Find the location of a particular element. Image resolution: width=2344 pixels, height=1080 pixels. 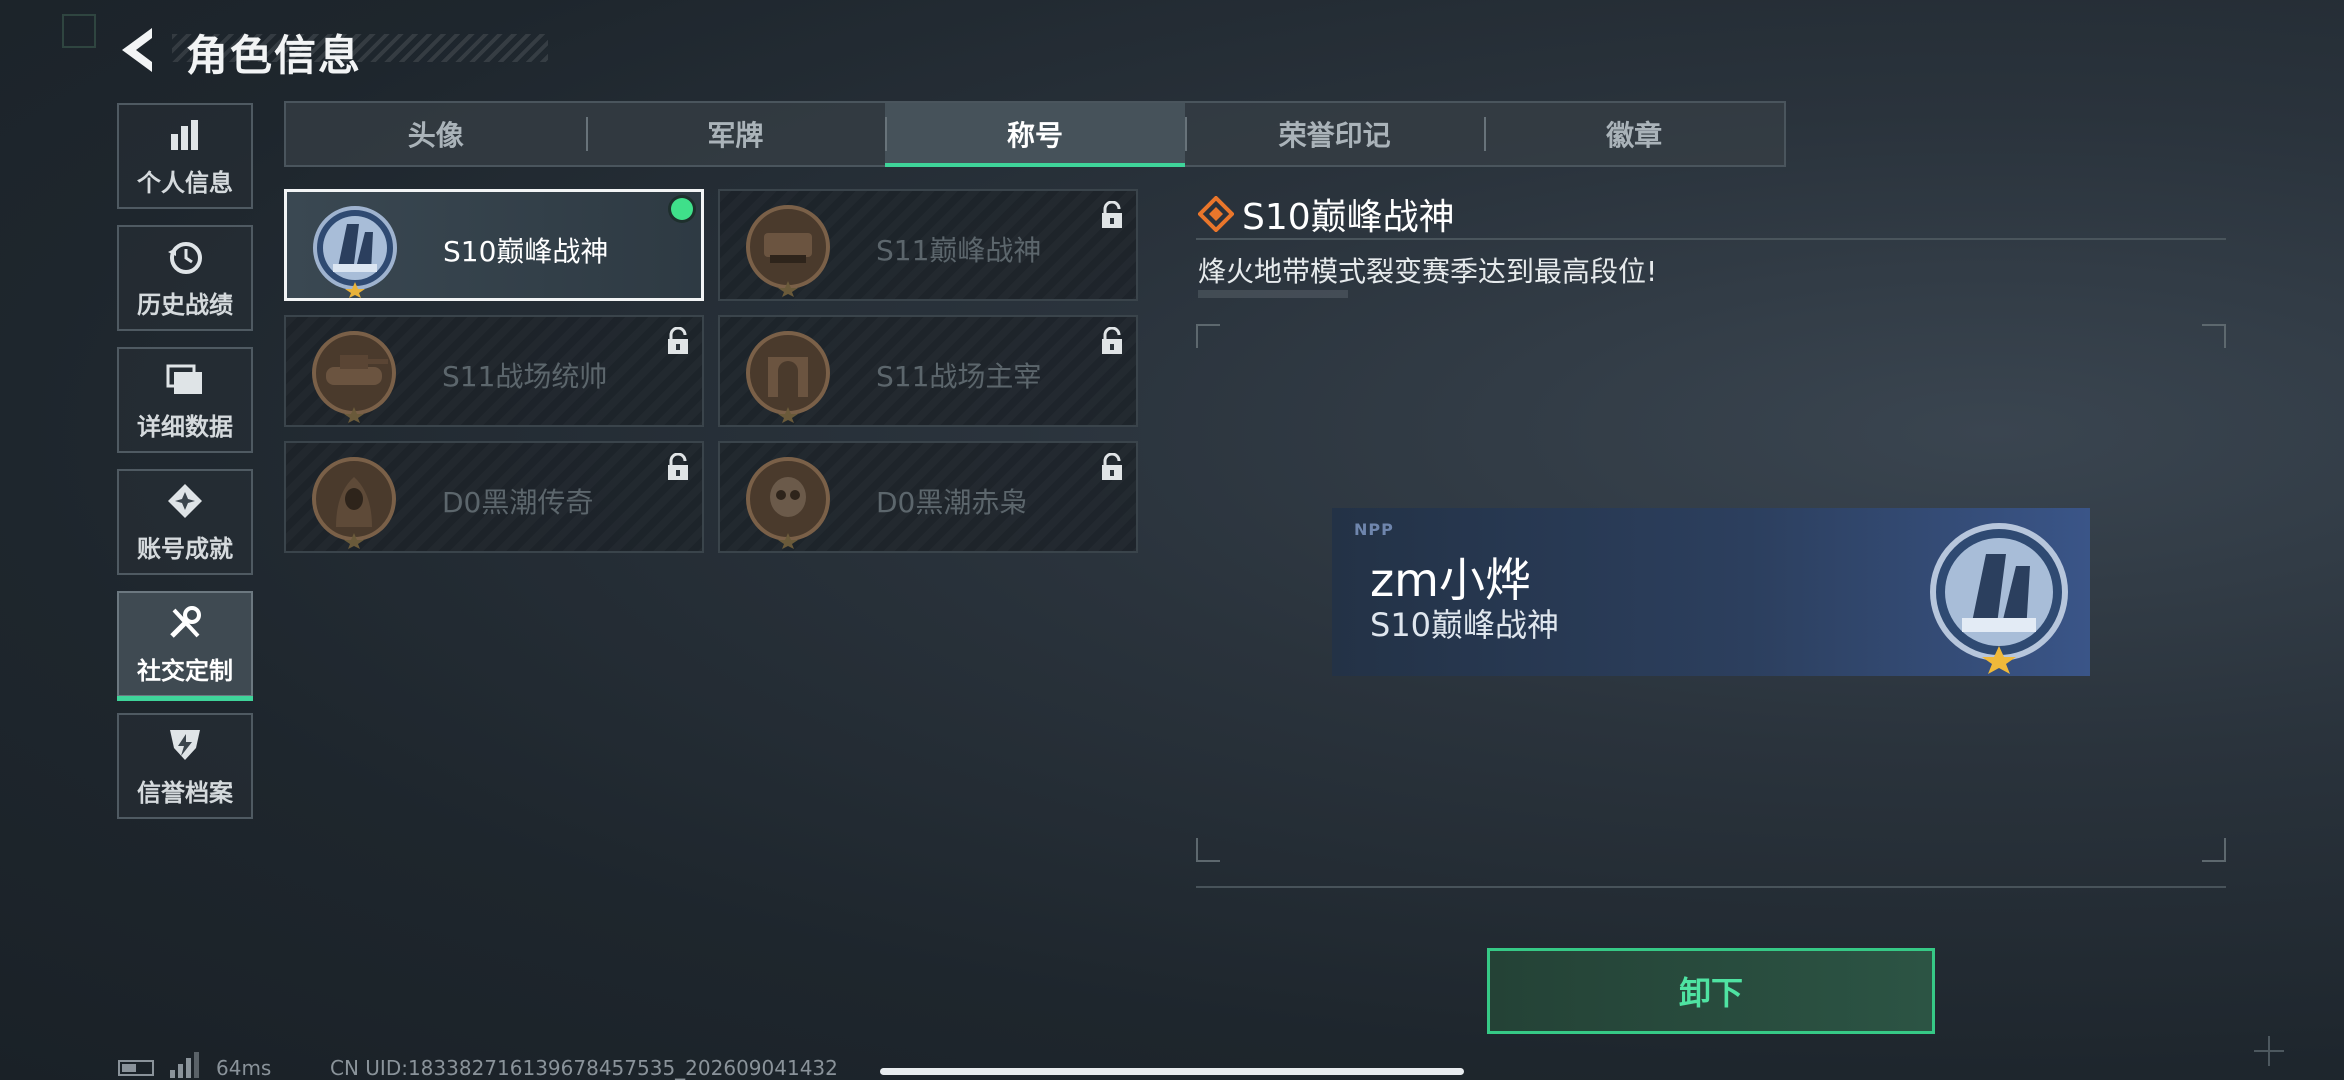

title-card-s11-commander: S11战场统帅 is located at coordinates (494, 371).